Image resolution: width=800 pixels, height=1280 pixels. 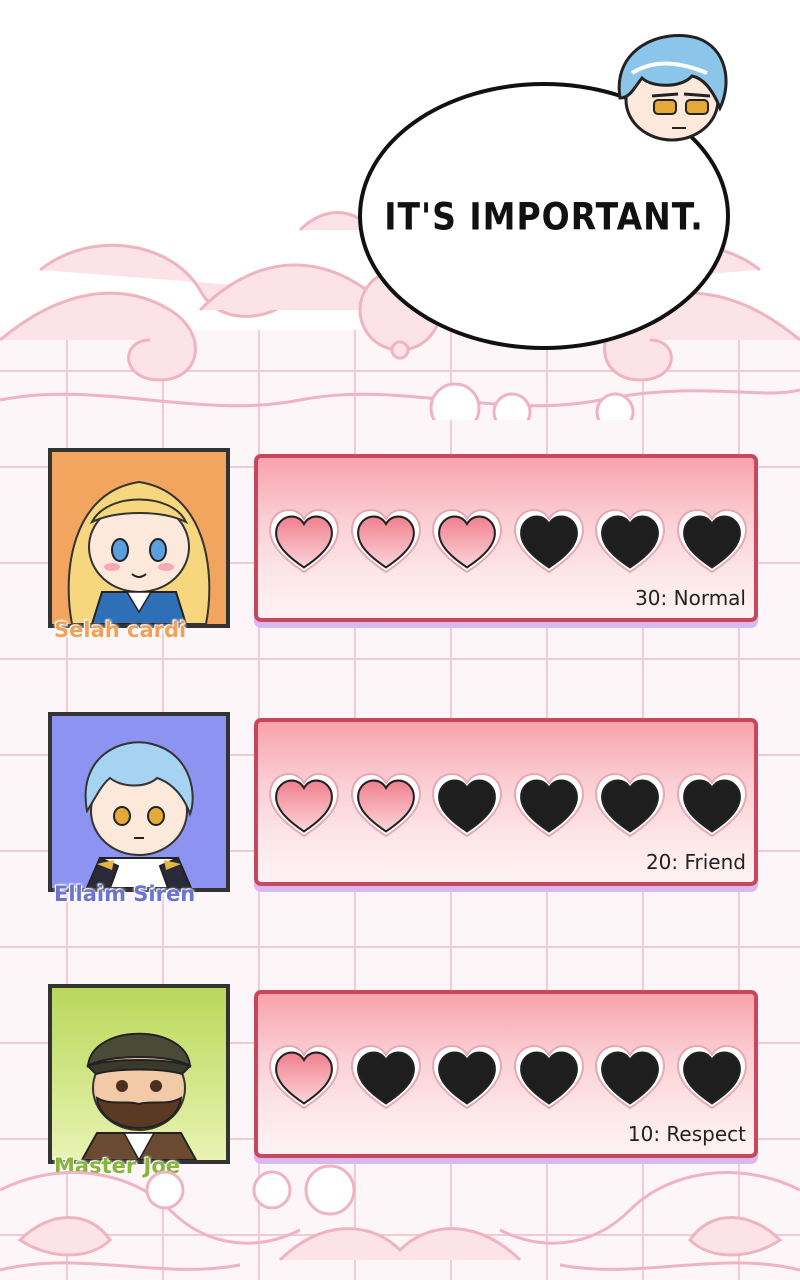 I want to click on affection-panel: 20: Friend, so click(x=506, y=802).